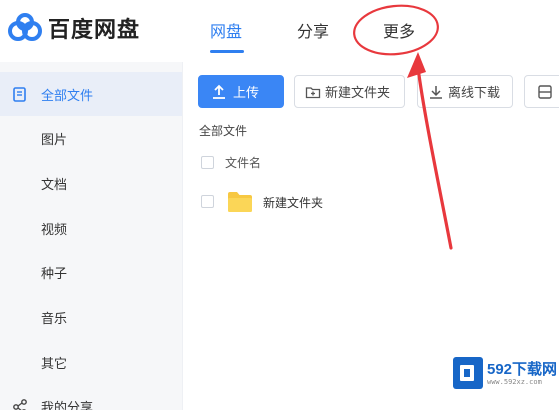 The width and height of the screenshot is (559, 410). I want to click on sidebar-item-label: 文档, so click(54, 184).